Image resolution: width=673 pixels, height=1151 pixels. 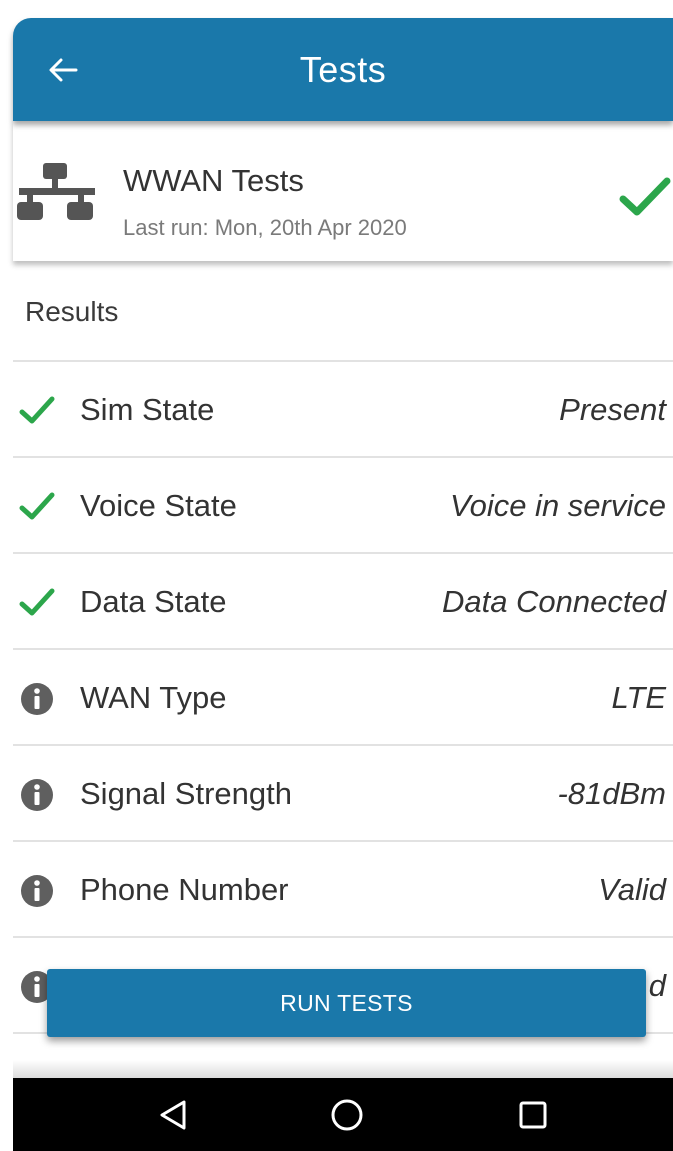 I want to click on app-bar: Tests, so click(x=343, y=69).